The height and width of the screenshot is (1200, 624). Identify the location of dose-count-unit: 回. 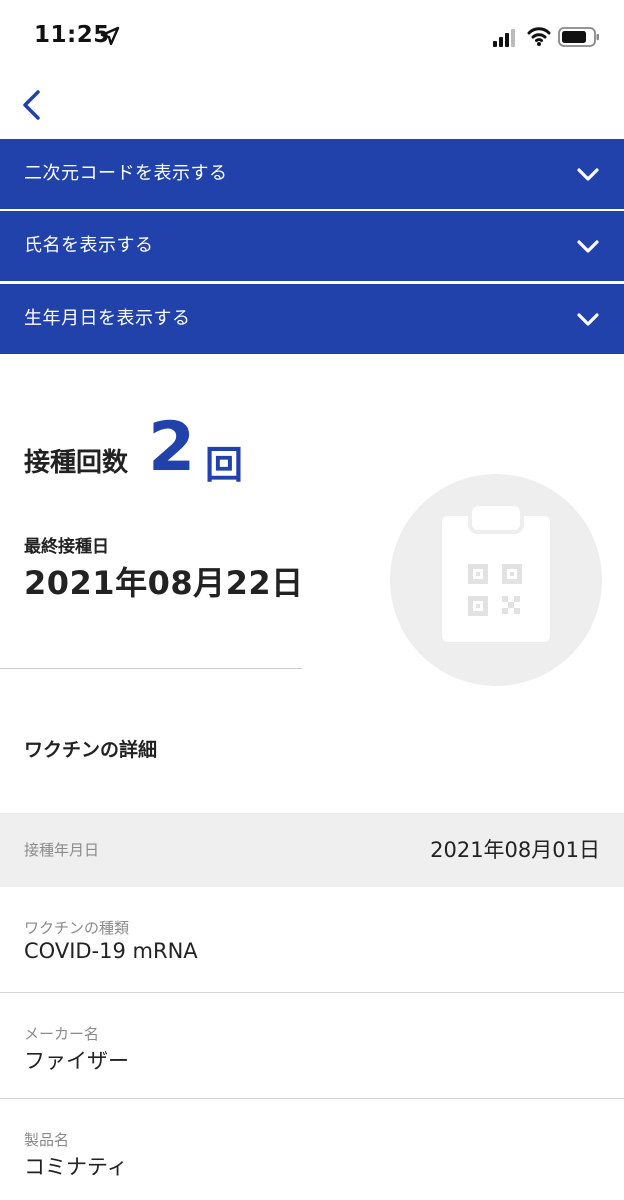
(224, 465).